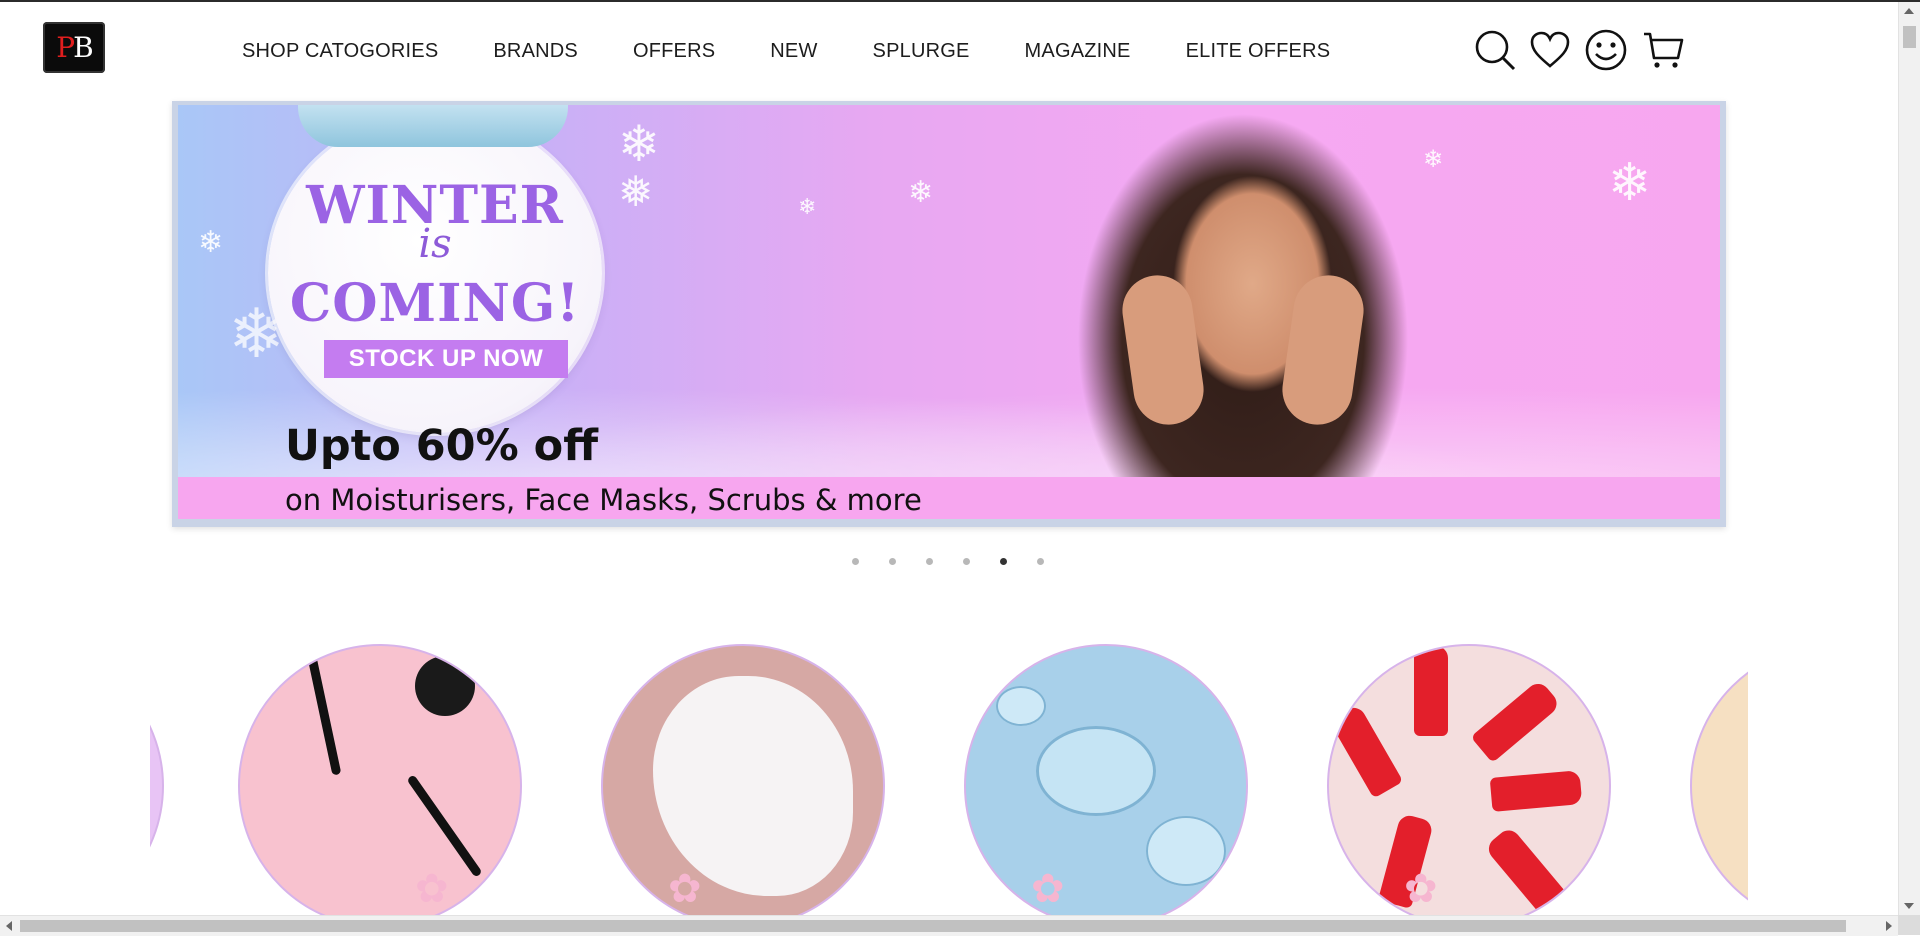 This screenshot has width=1920, height=936. I want to click on header-actions, so click(1586, 50).